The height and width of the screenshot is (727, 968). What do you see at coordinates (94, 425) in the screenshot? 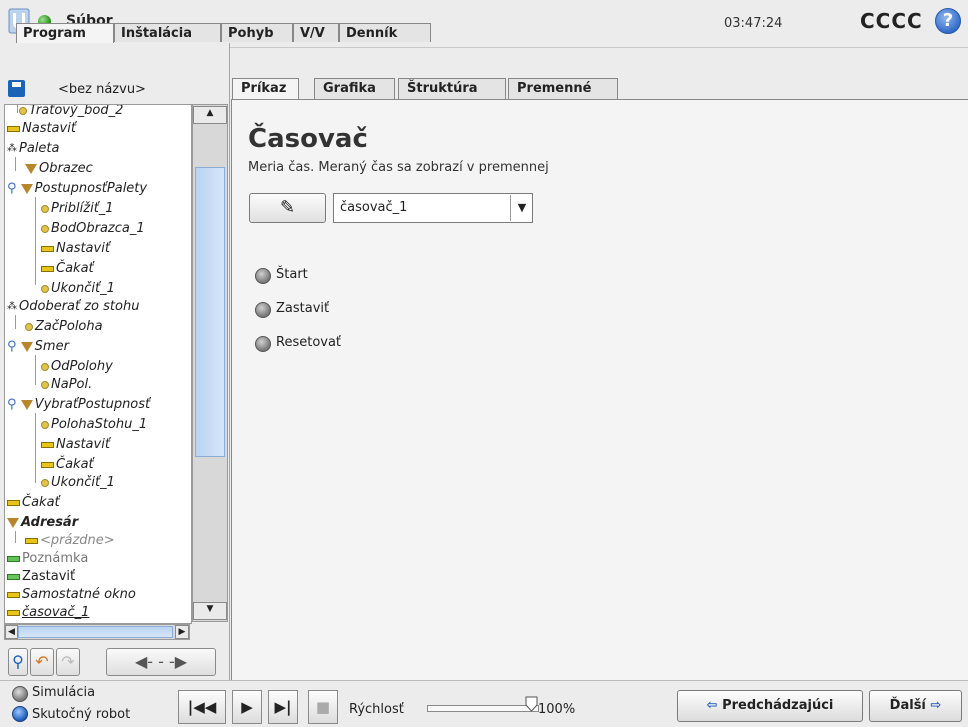
I see `tree-node: PolohaStohu_1` at bounding box center [94, 425].